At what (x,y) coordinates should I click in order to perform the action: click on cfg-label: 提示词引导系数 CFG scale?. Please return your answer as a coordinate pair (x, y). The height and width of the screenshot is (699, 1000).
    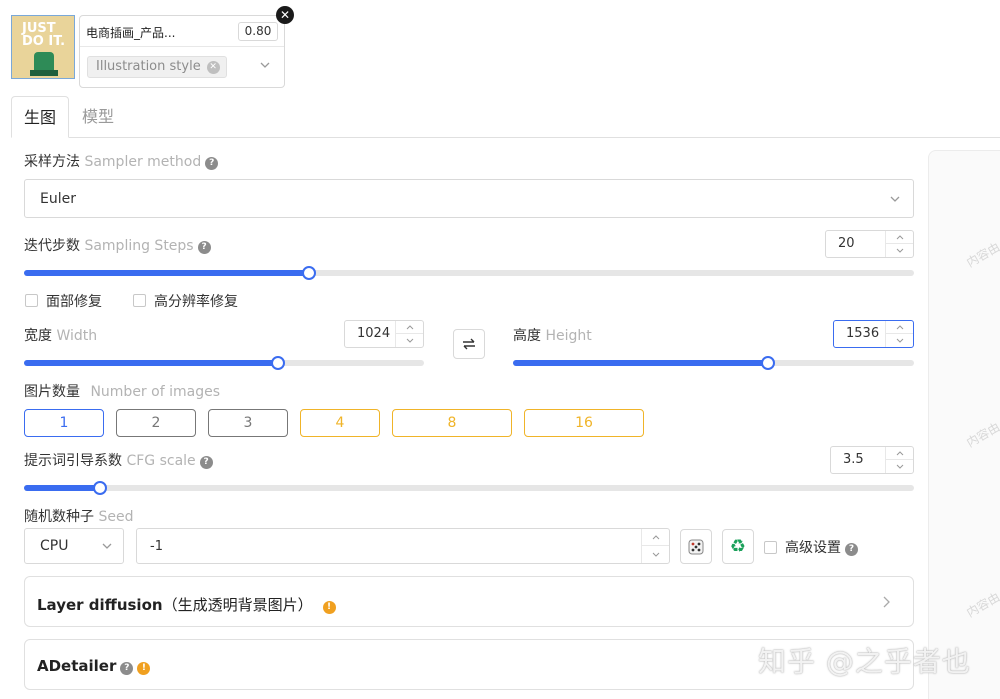
    Looking at the image, I should click on (118, 460).